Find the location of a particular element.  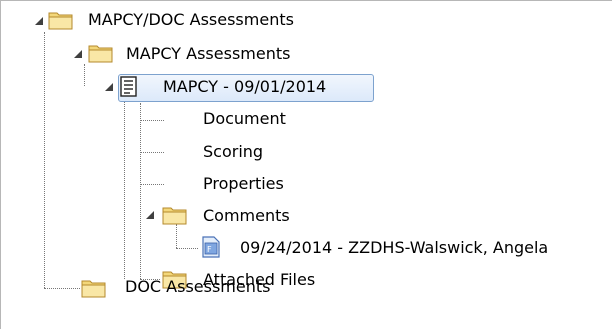

tree-node-label: Document is located at coordinates (244, 119).